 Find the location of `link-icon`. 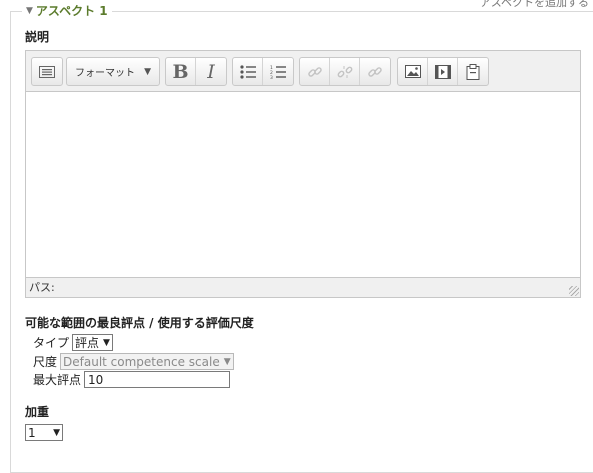

link-icon is located at coordinates (314, 71).